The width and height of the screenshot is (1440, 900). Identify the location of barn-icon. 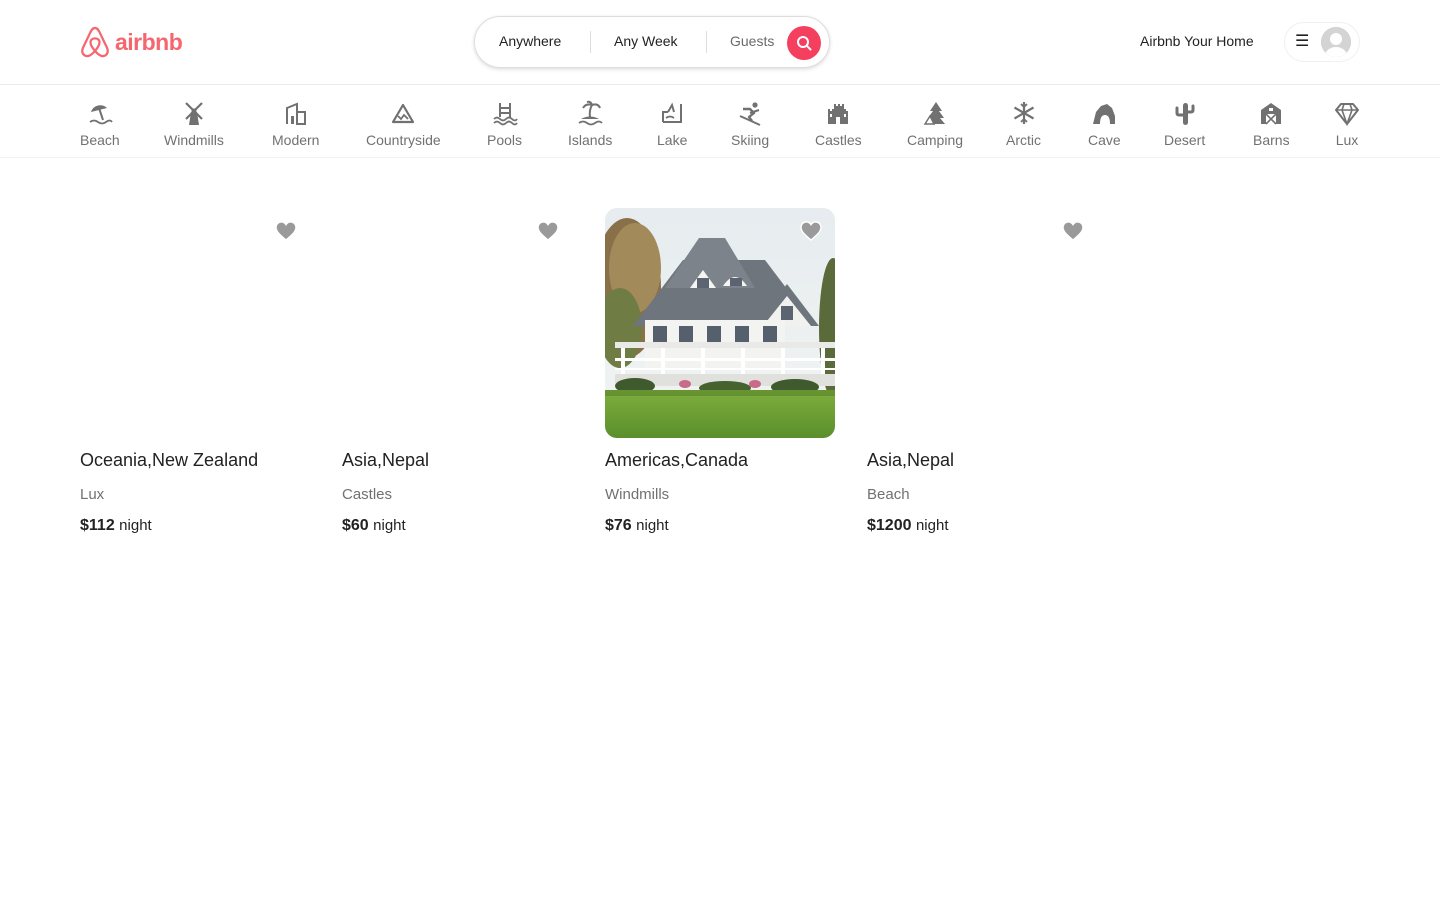
(1271, 114).